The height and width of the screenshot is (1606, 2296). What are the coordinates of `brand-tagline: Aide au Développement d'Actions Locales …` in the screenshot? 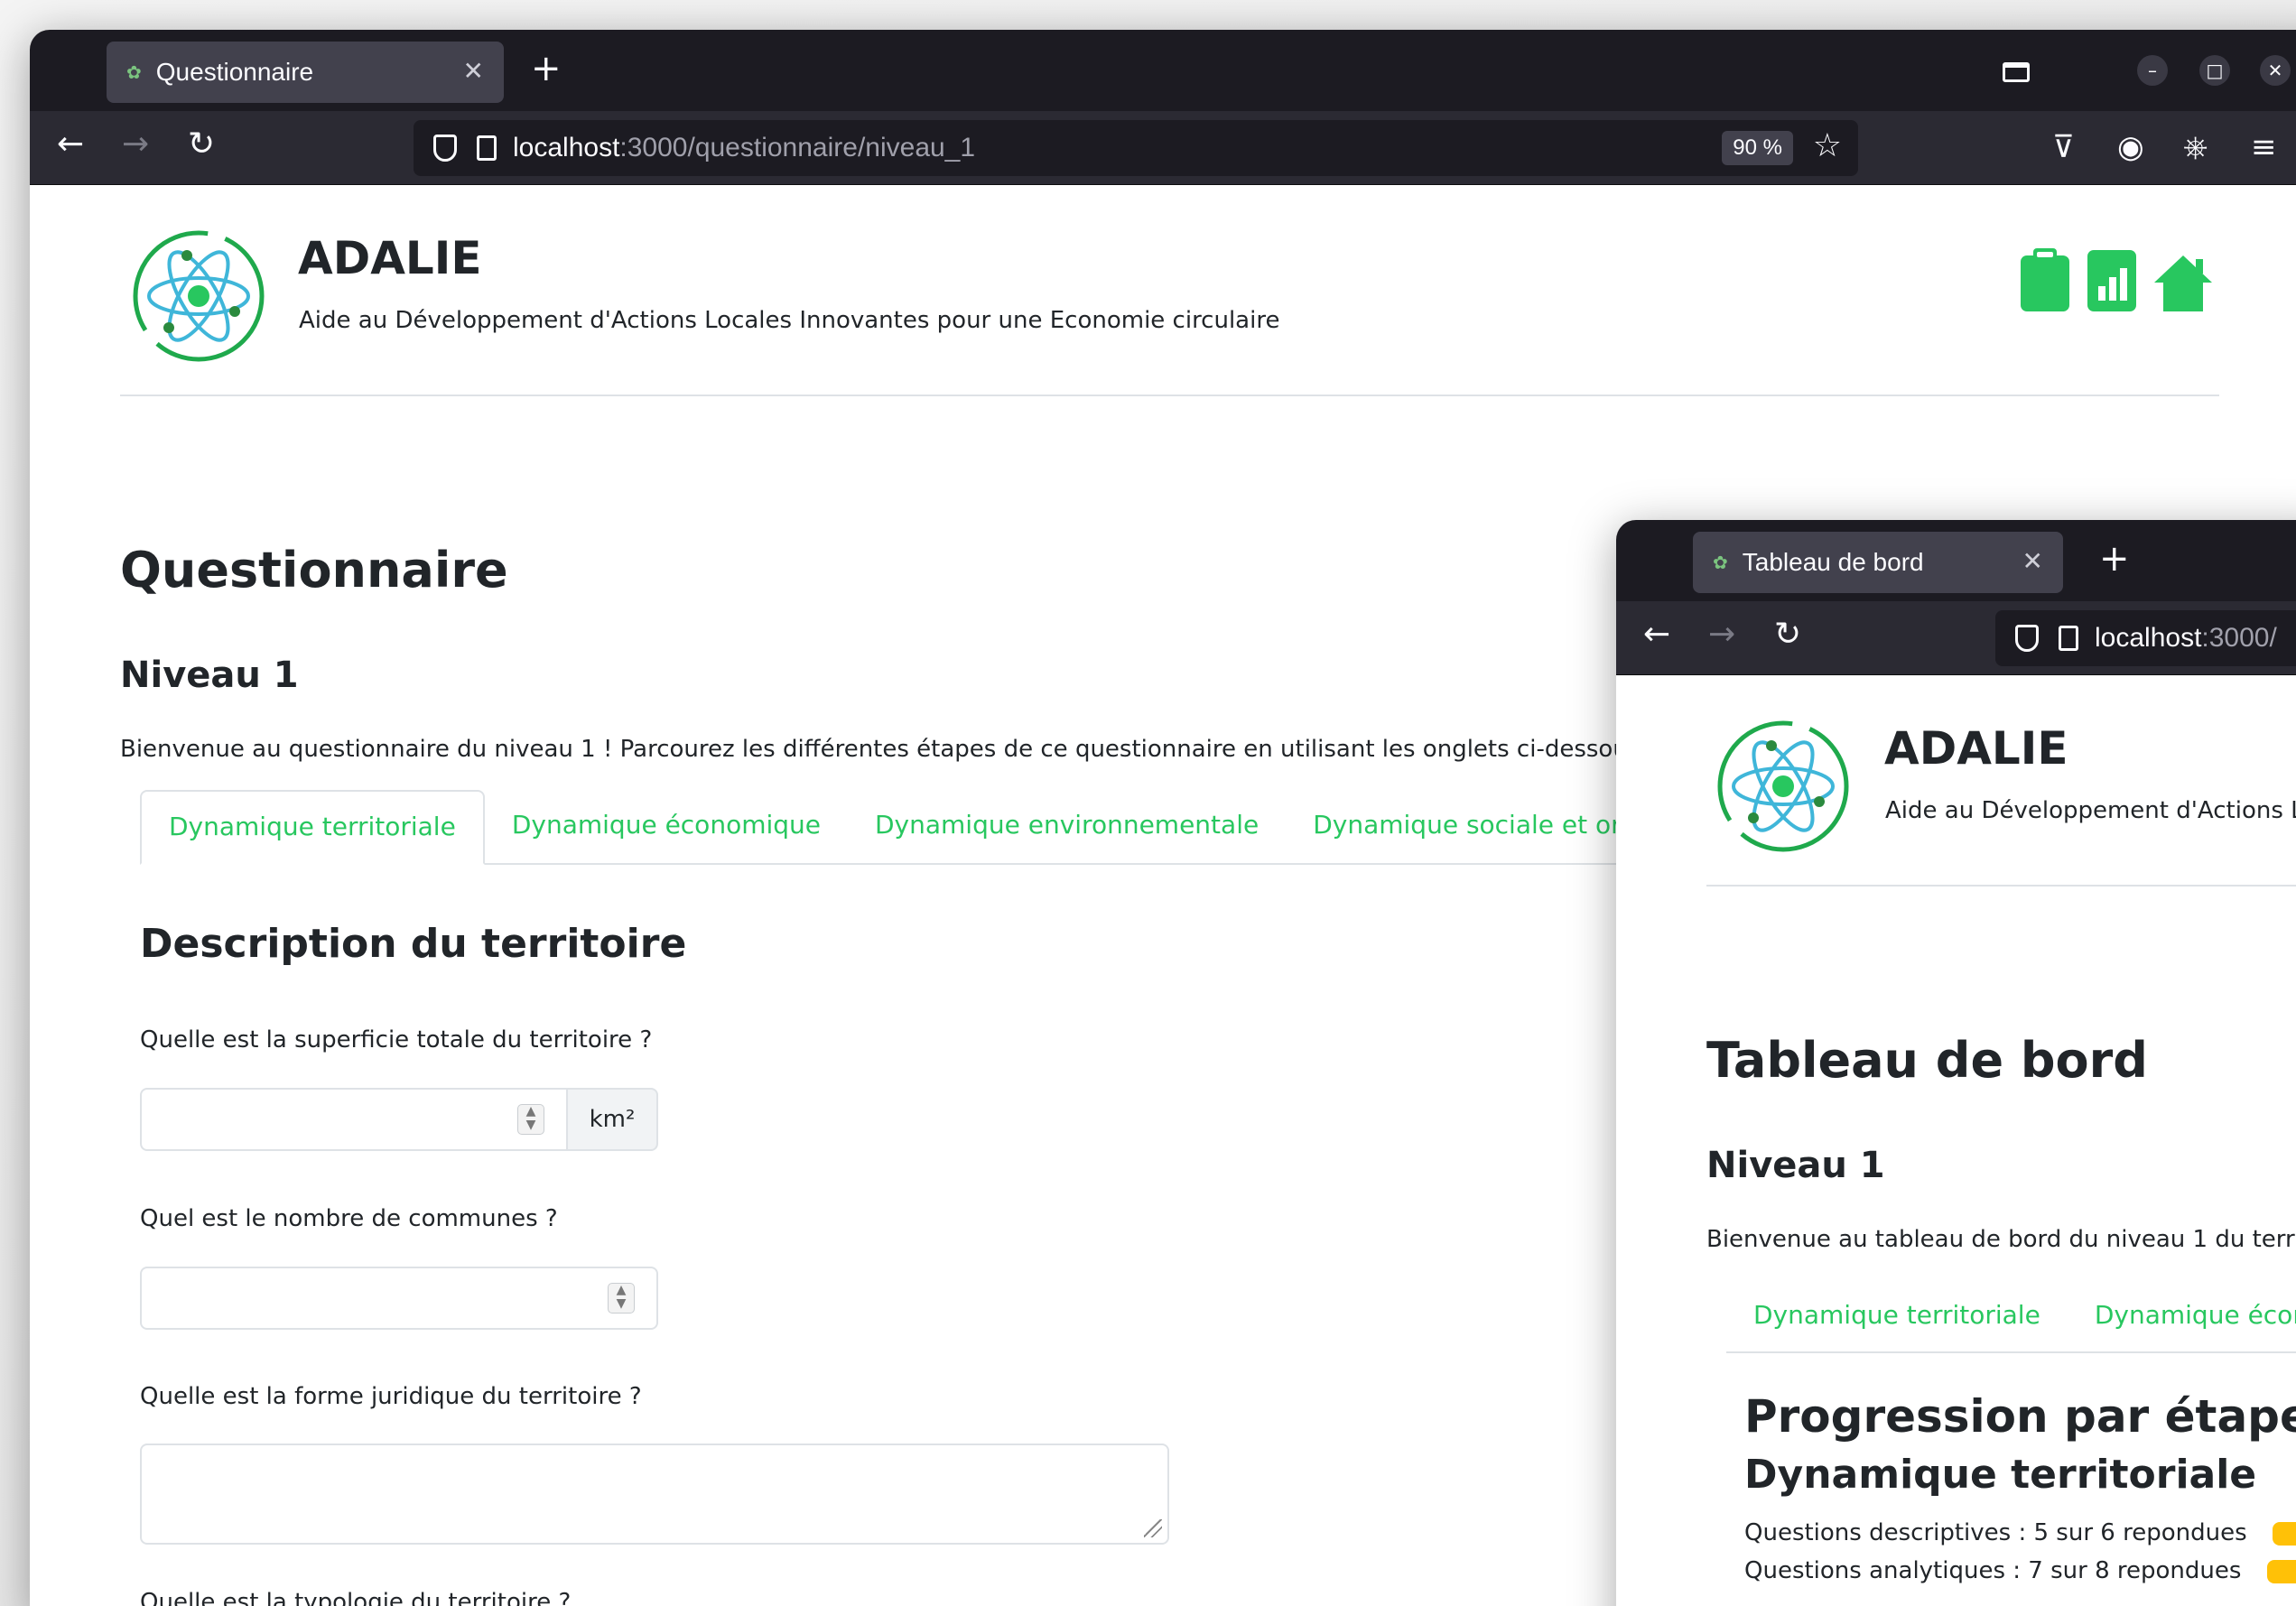 It's located at (789, 320).